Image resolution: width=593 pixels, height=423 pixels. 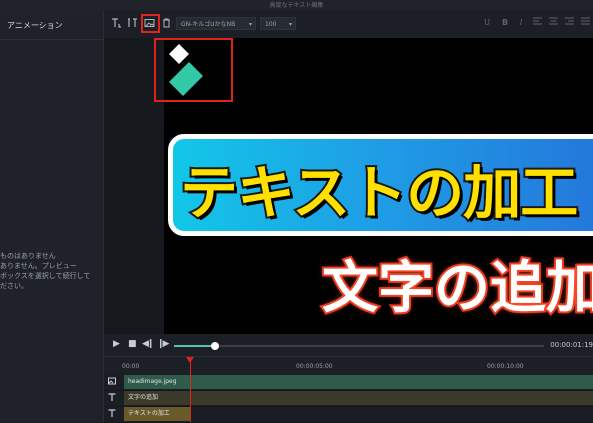 I want to click on next-frame-icon: ❙▶, so click(x=163, y=344).